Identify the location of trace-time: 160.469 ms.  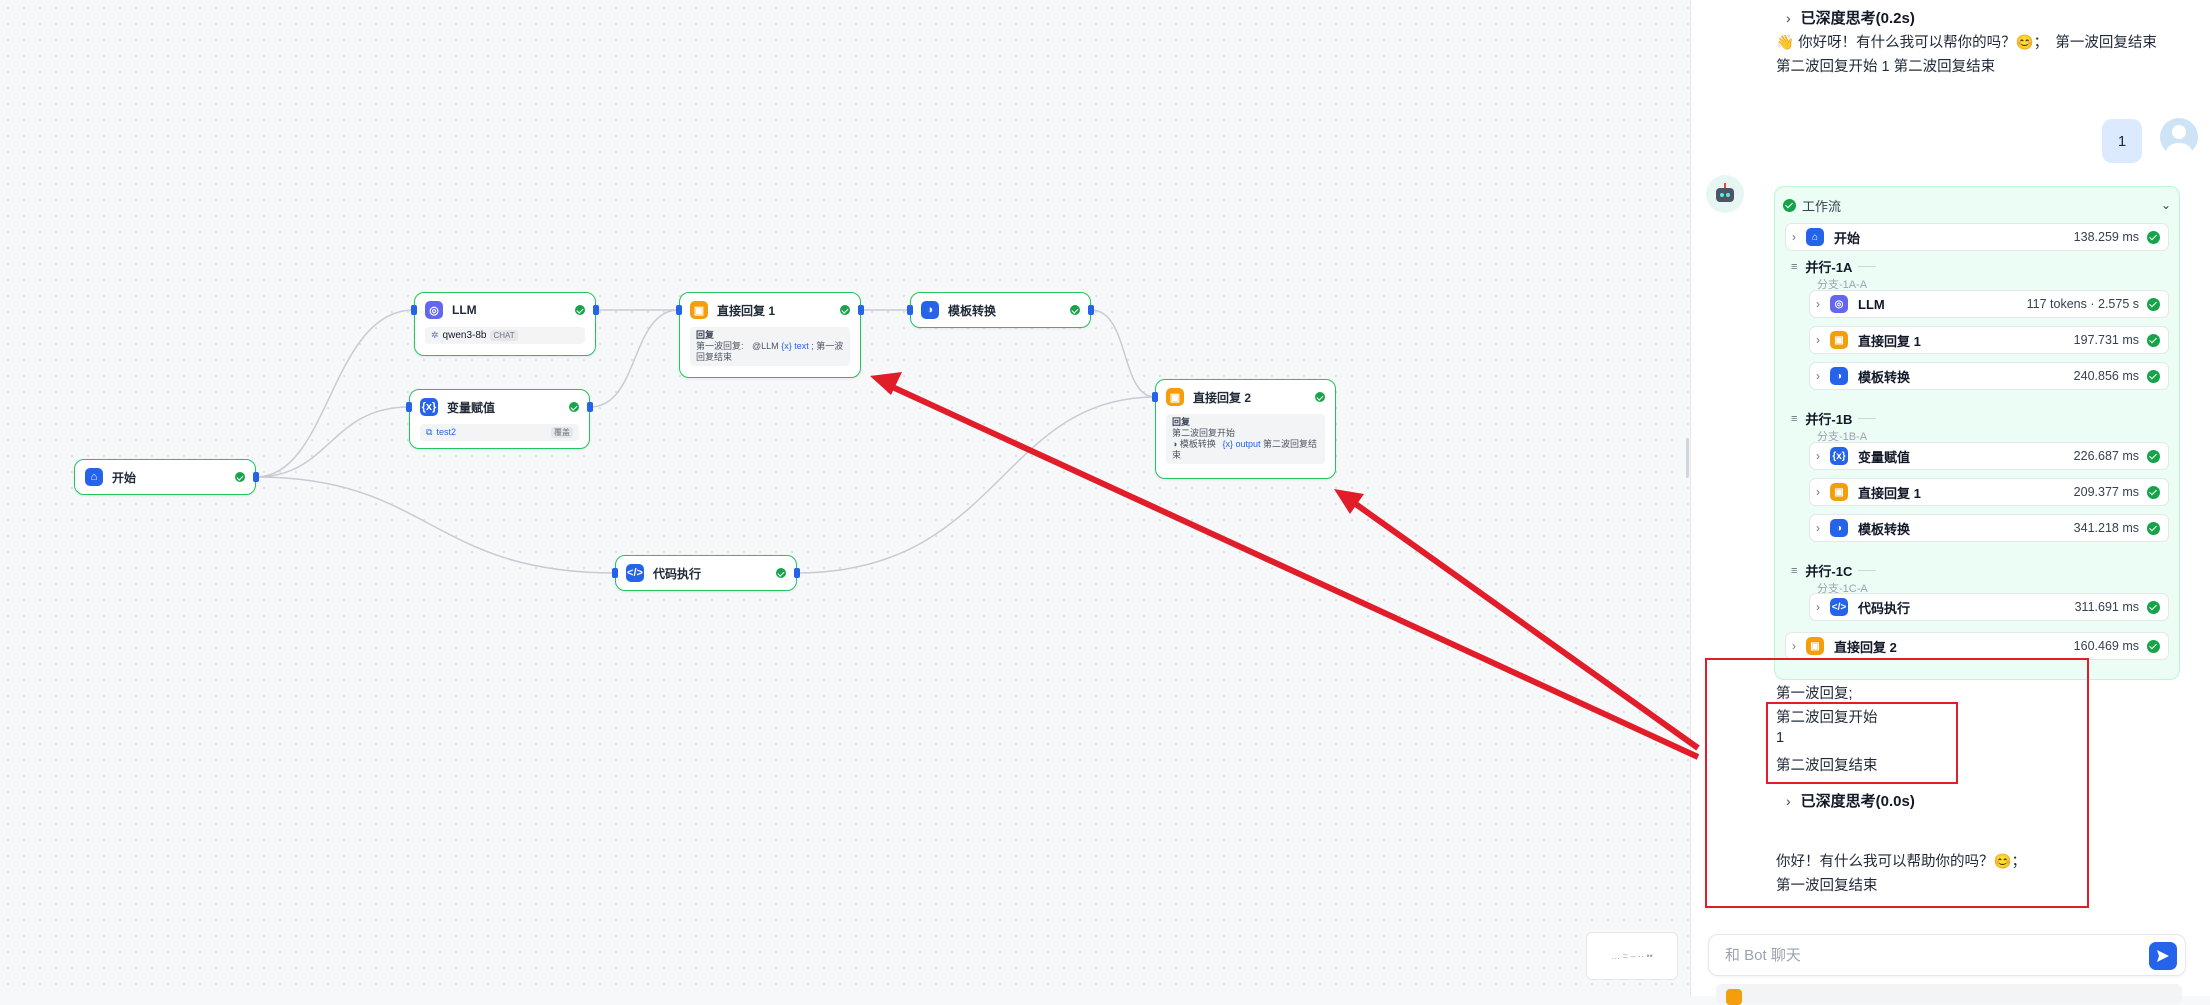
(2106, 646).